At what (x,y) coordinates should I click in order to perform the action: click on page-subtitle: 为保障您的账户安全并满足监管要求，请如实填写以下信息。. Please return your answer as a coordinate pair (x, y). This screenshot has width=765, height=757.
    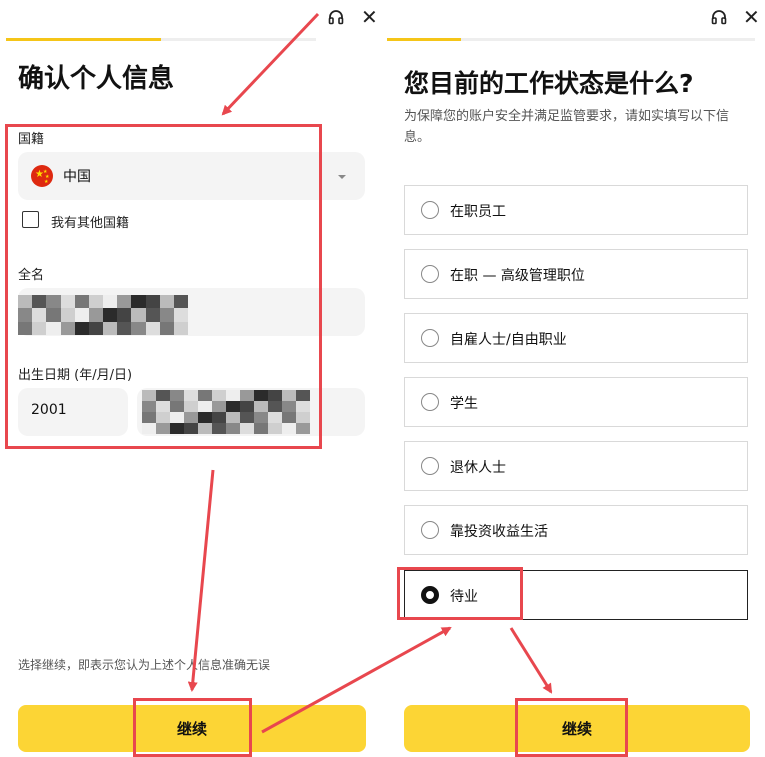
    Looking at the image, I should click on (567, 127).